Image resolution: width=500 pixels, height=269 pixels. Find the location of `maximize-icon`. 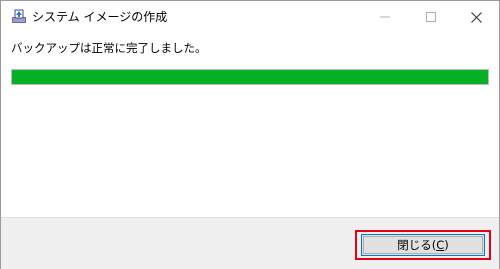

maximize-icon is located at coordinates (431, 17).